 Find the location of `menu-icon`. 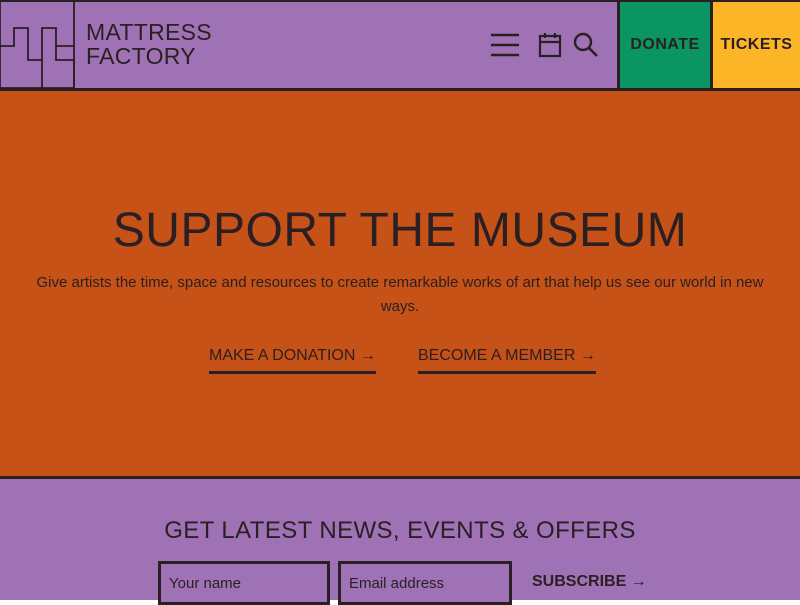

menu-icon is located at coordinates (505, 45).